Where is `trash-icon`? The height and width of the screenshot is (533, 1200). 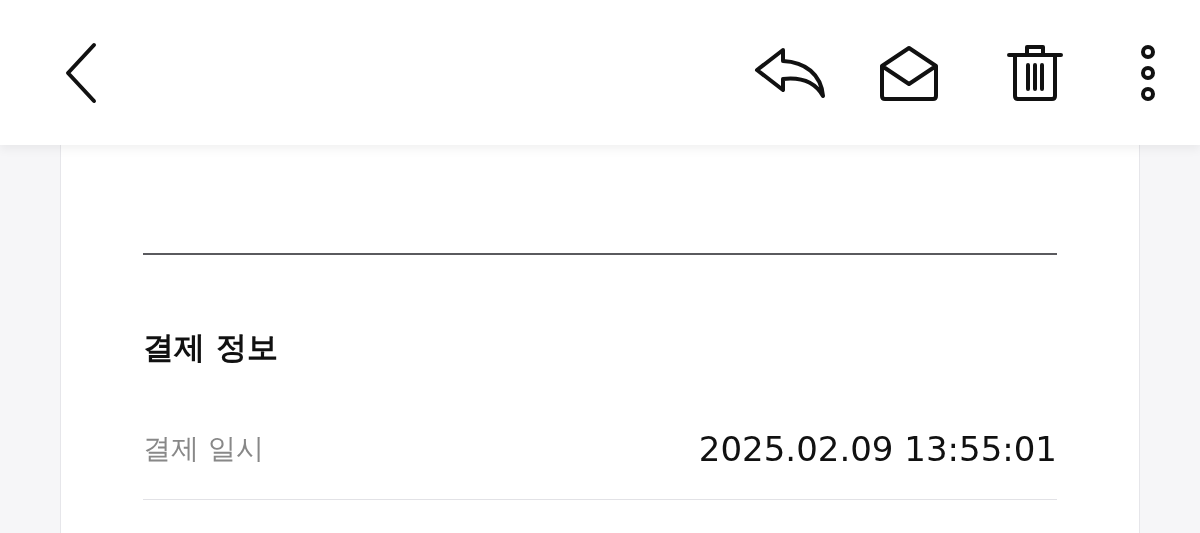 trash-icon is located at coordinates (1035, 72).